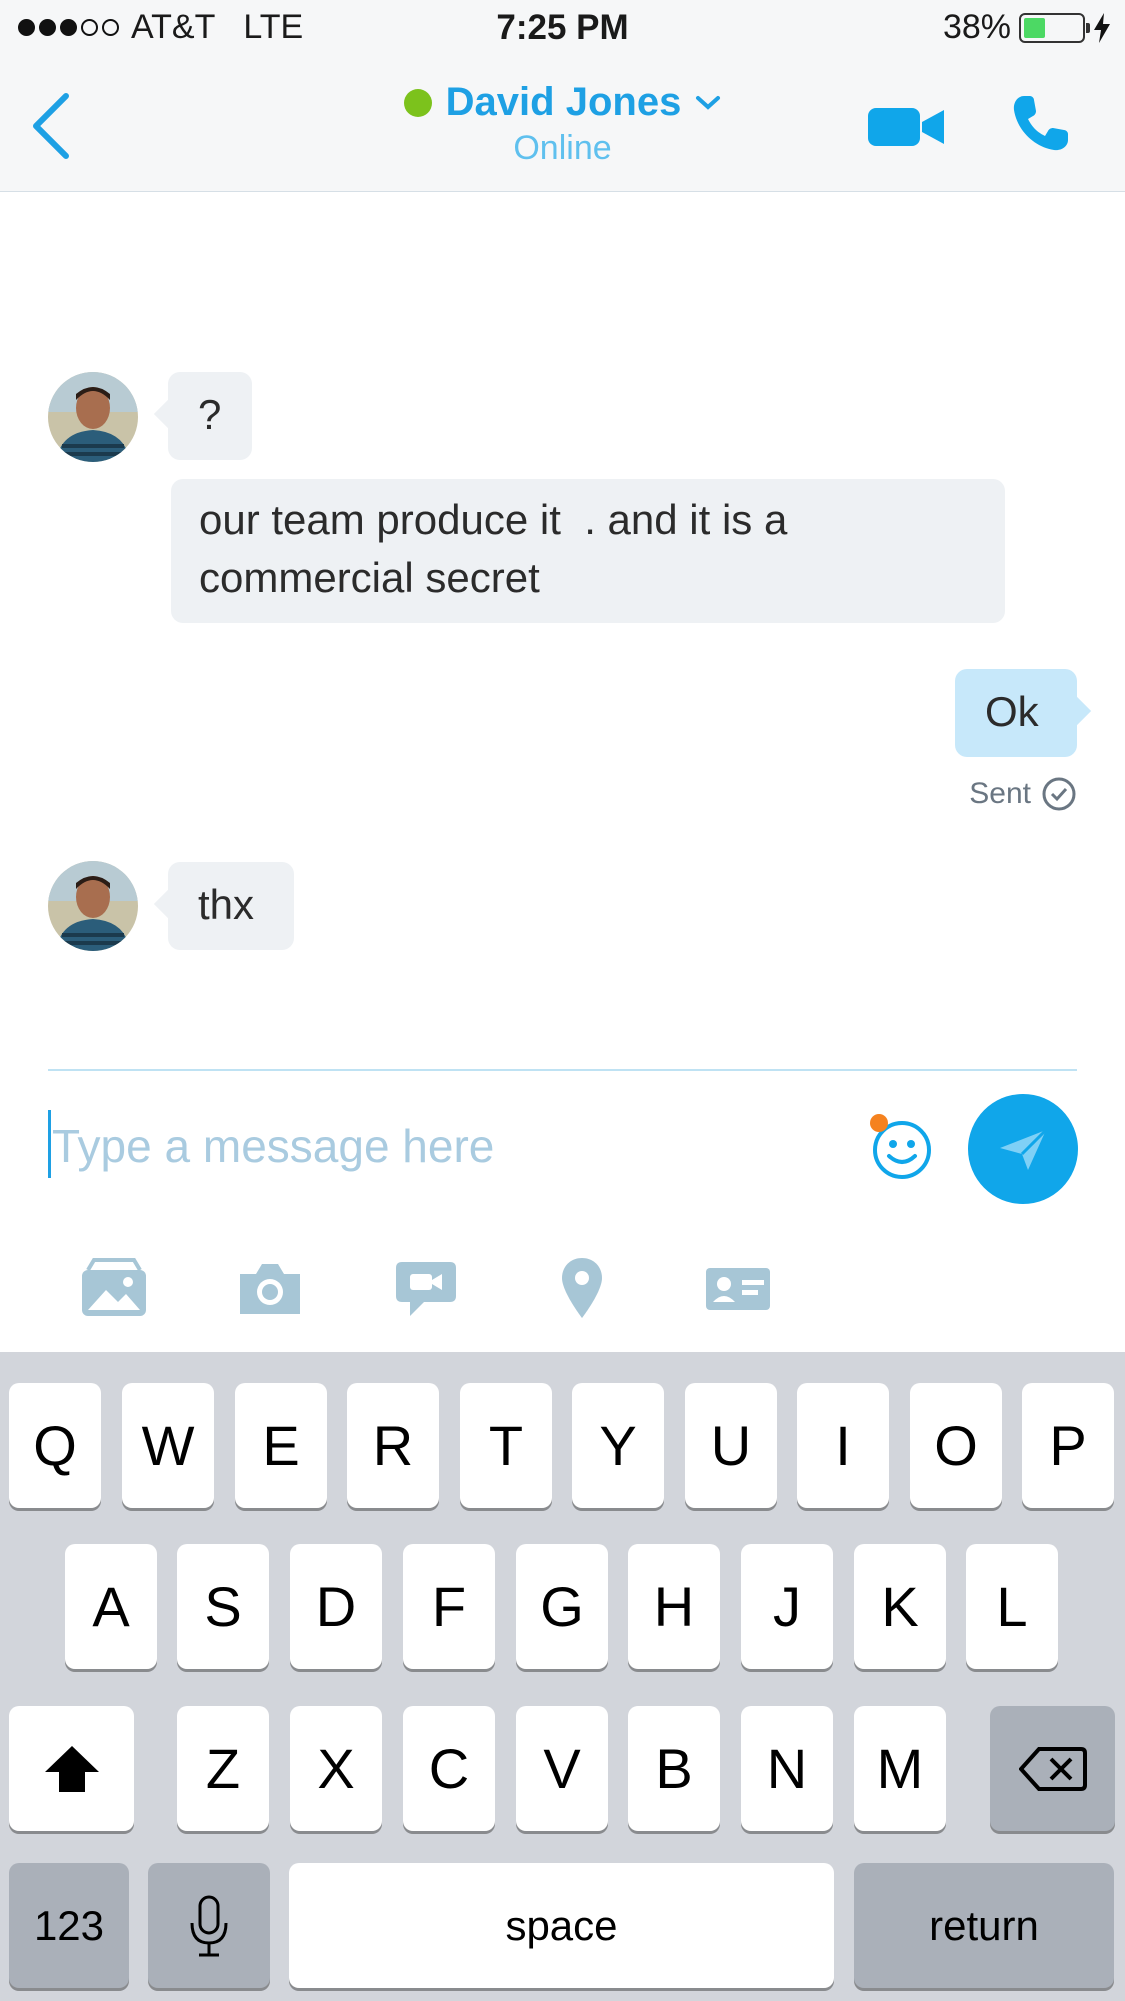 The height and width of the screenshot is (2001, 1125). I want to click on camera-icon, so click(270, 1288).